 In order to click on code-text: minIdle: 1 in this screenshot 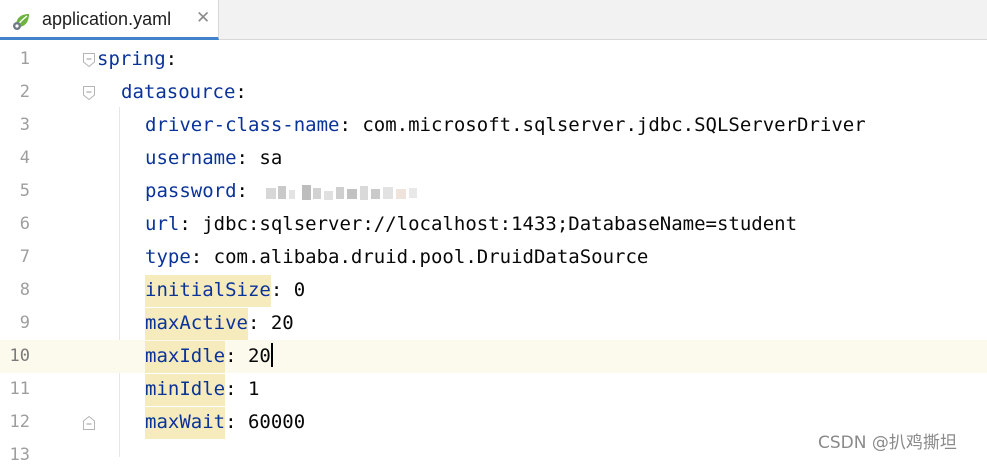, I will do `click(202, 390)`.